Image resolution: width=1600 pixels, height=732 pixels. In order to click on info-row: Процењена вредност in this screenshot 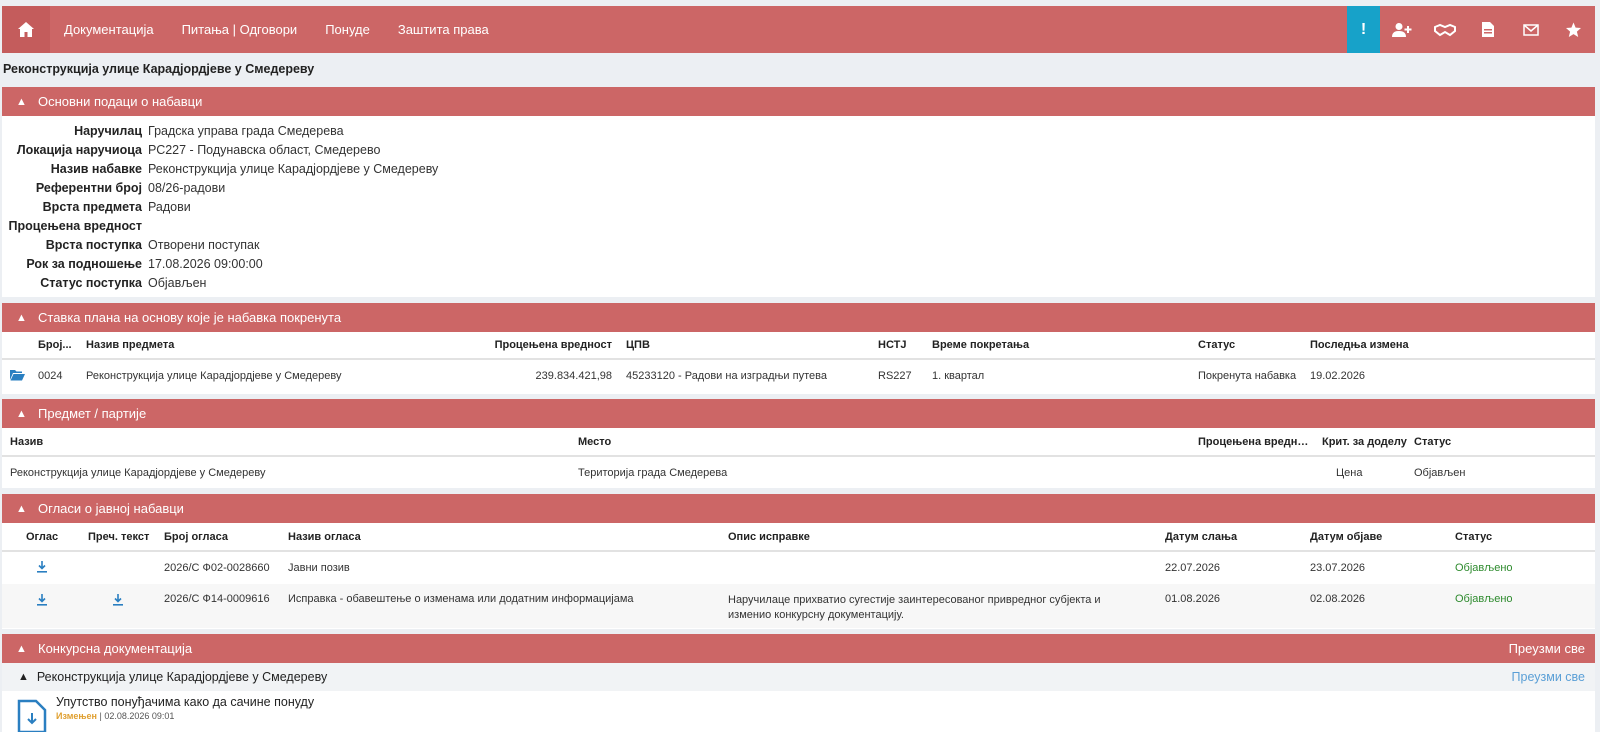, I will do `click(798, 225)`.